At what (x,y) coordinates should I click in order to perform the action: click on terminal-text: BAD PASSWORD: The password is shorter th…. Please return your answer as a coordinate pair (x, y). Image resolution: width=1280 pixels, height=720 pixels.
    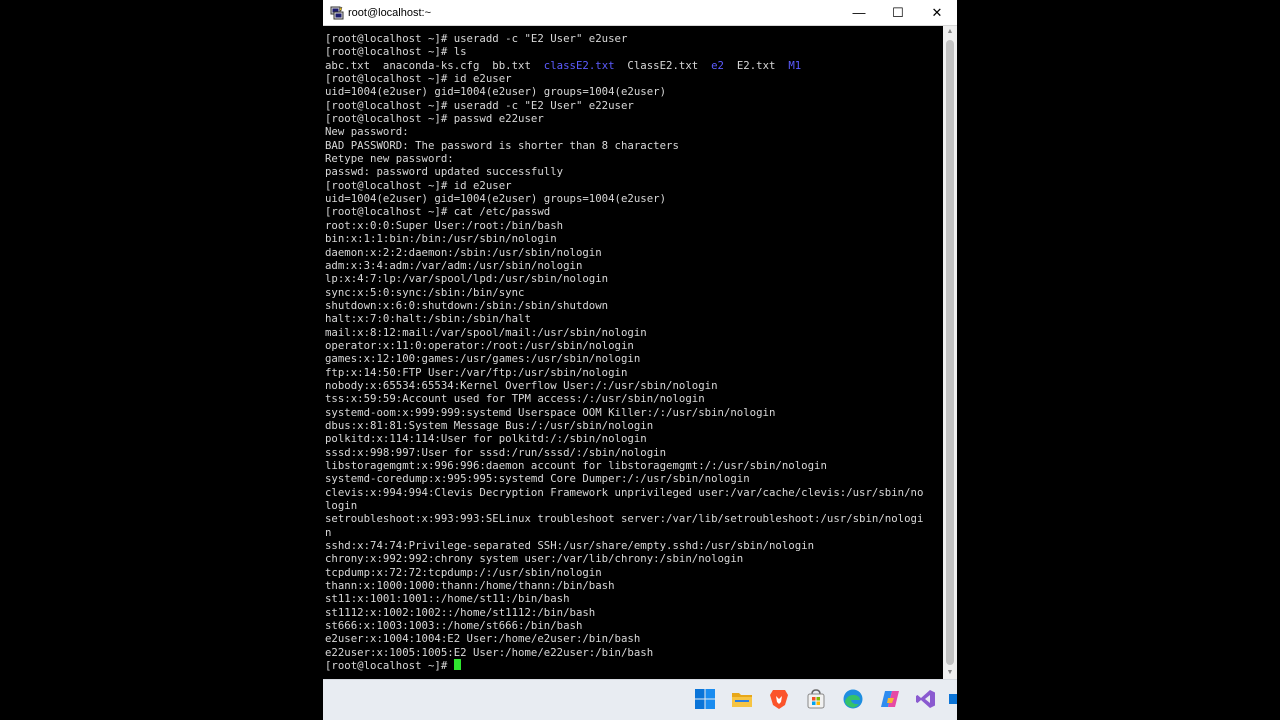
    Looking at the image, I should click on (502, 145).